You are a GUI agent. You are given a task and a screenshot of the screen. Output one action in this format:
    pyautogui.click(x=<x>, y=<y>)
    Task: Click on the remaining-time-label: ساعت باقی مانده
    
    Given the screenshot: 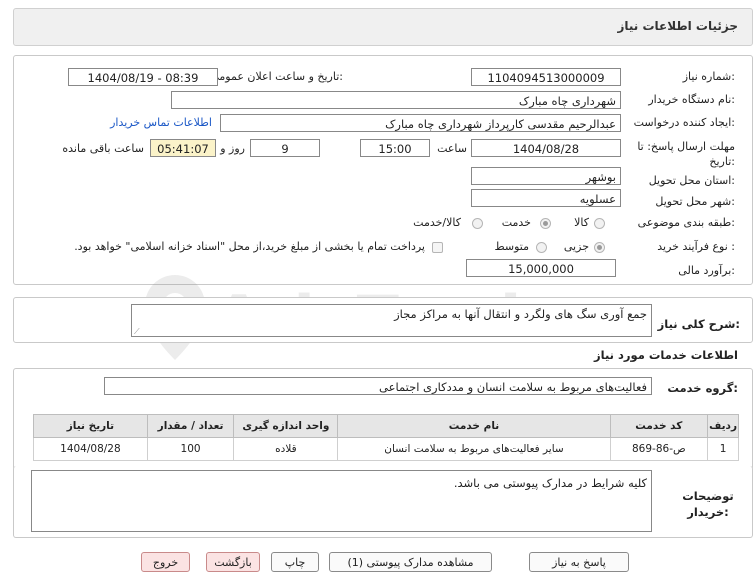 What is the action you would take?
    pyautogui.click(x=103, y=148)
    